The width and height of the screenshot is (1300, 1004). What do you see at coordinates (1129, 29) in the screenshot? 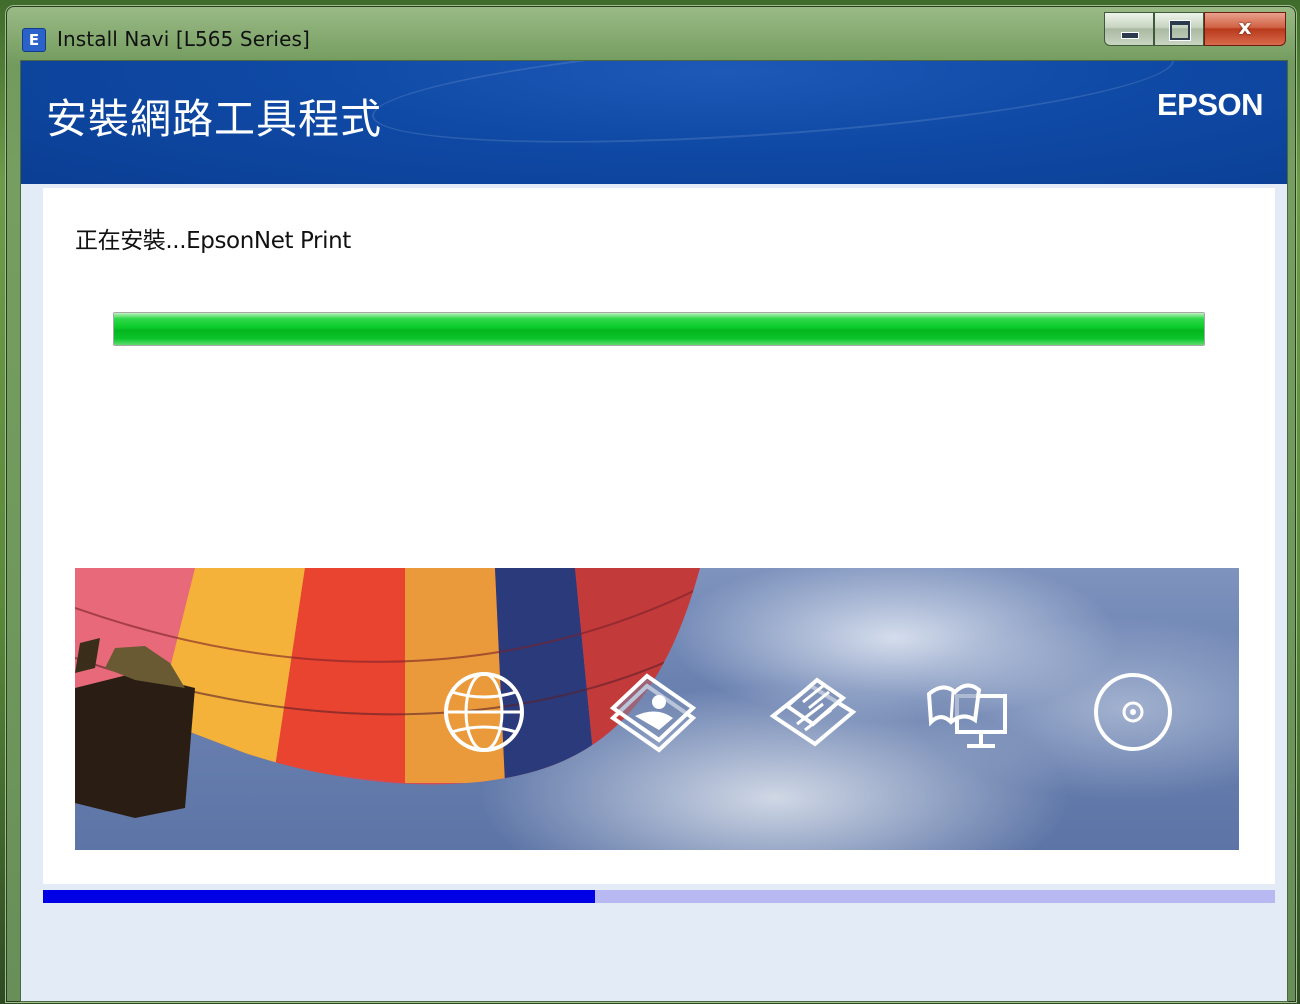
I see `minimize-button` at bounding box center [1129, 29].